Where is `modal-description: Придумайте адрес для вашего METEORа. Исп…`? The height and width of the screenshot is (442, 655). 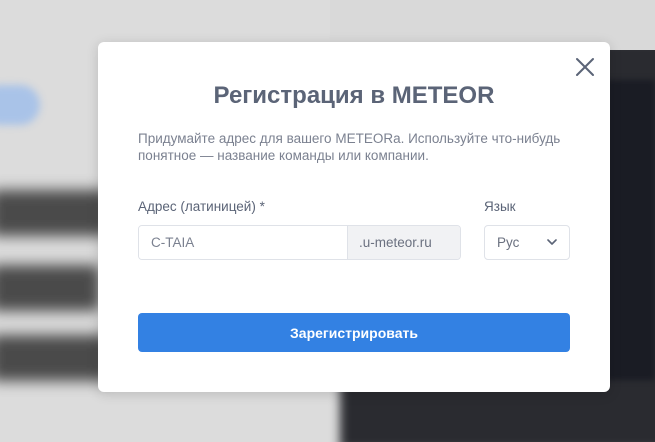 modal-description: Придумайте адрес для вашего METEORа. Исп… is located at coordinates (349, 147).